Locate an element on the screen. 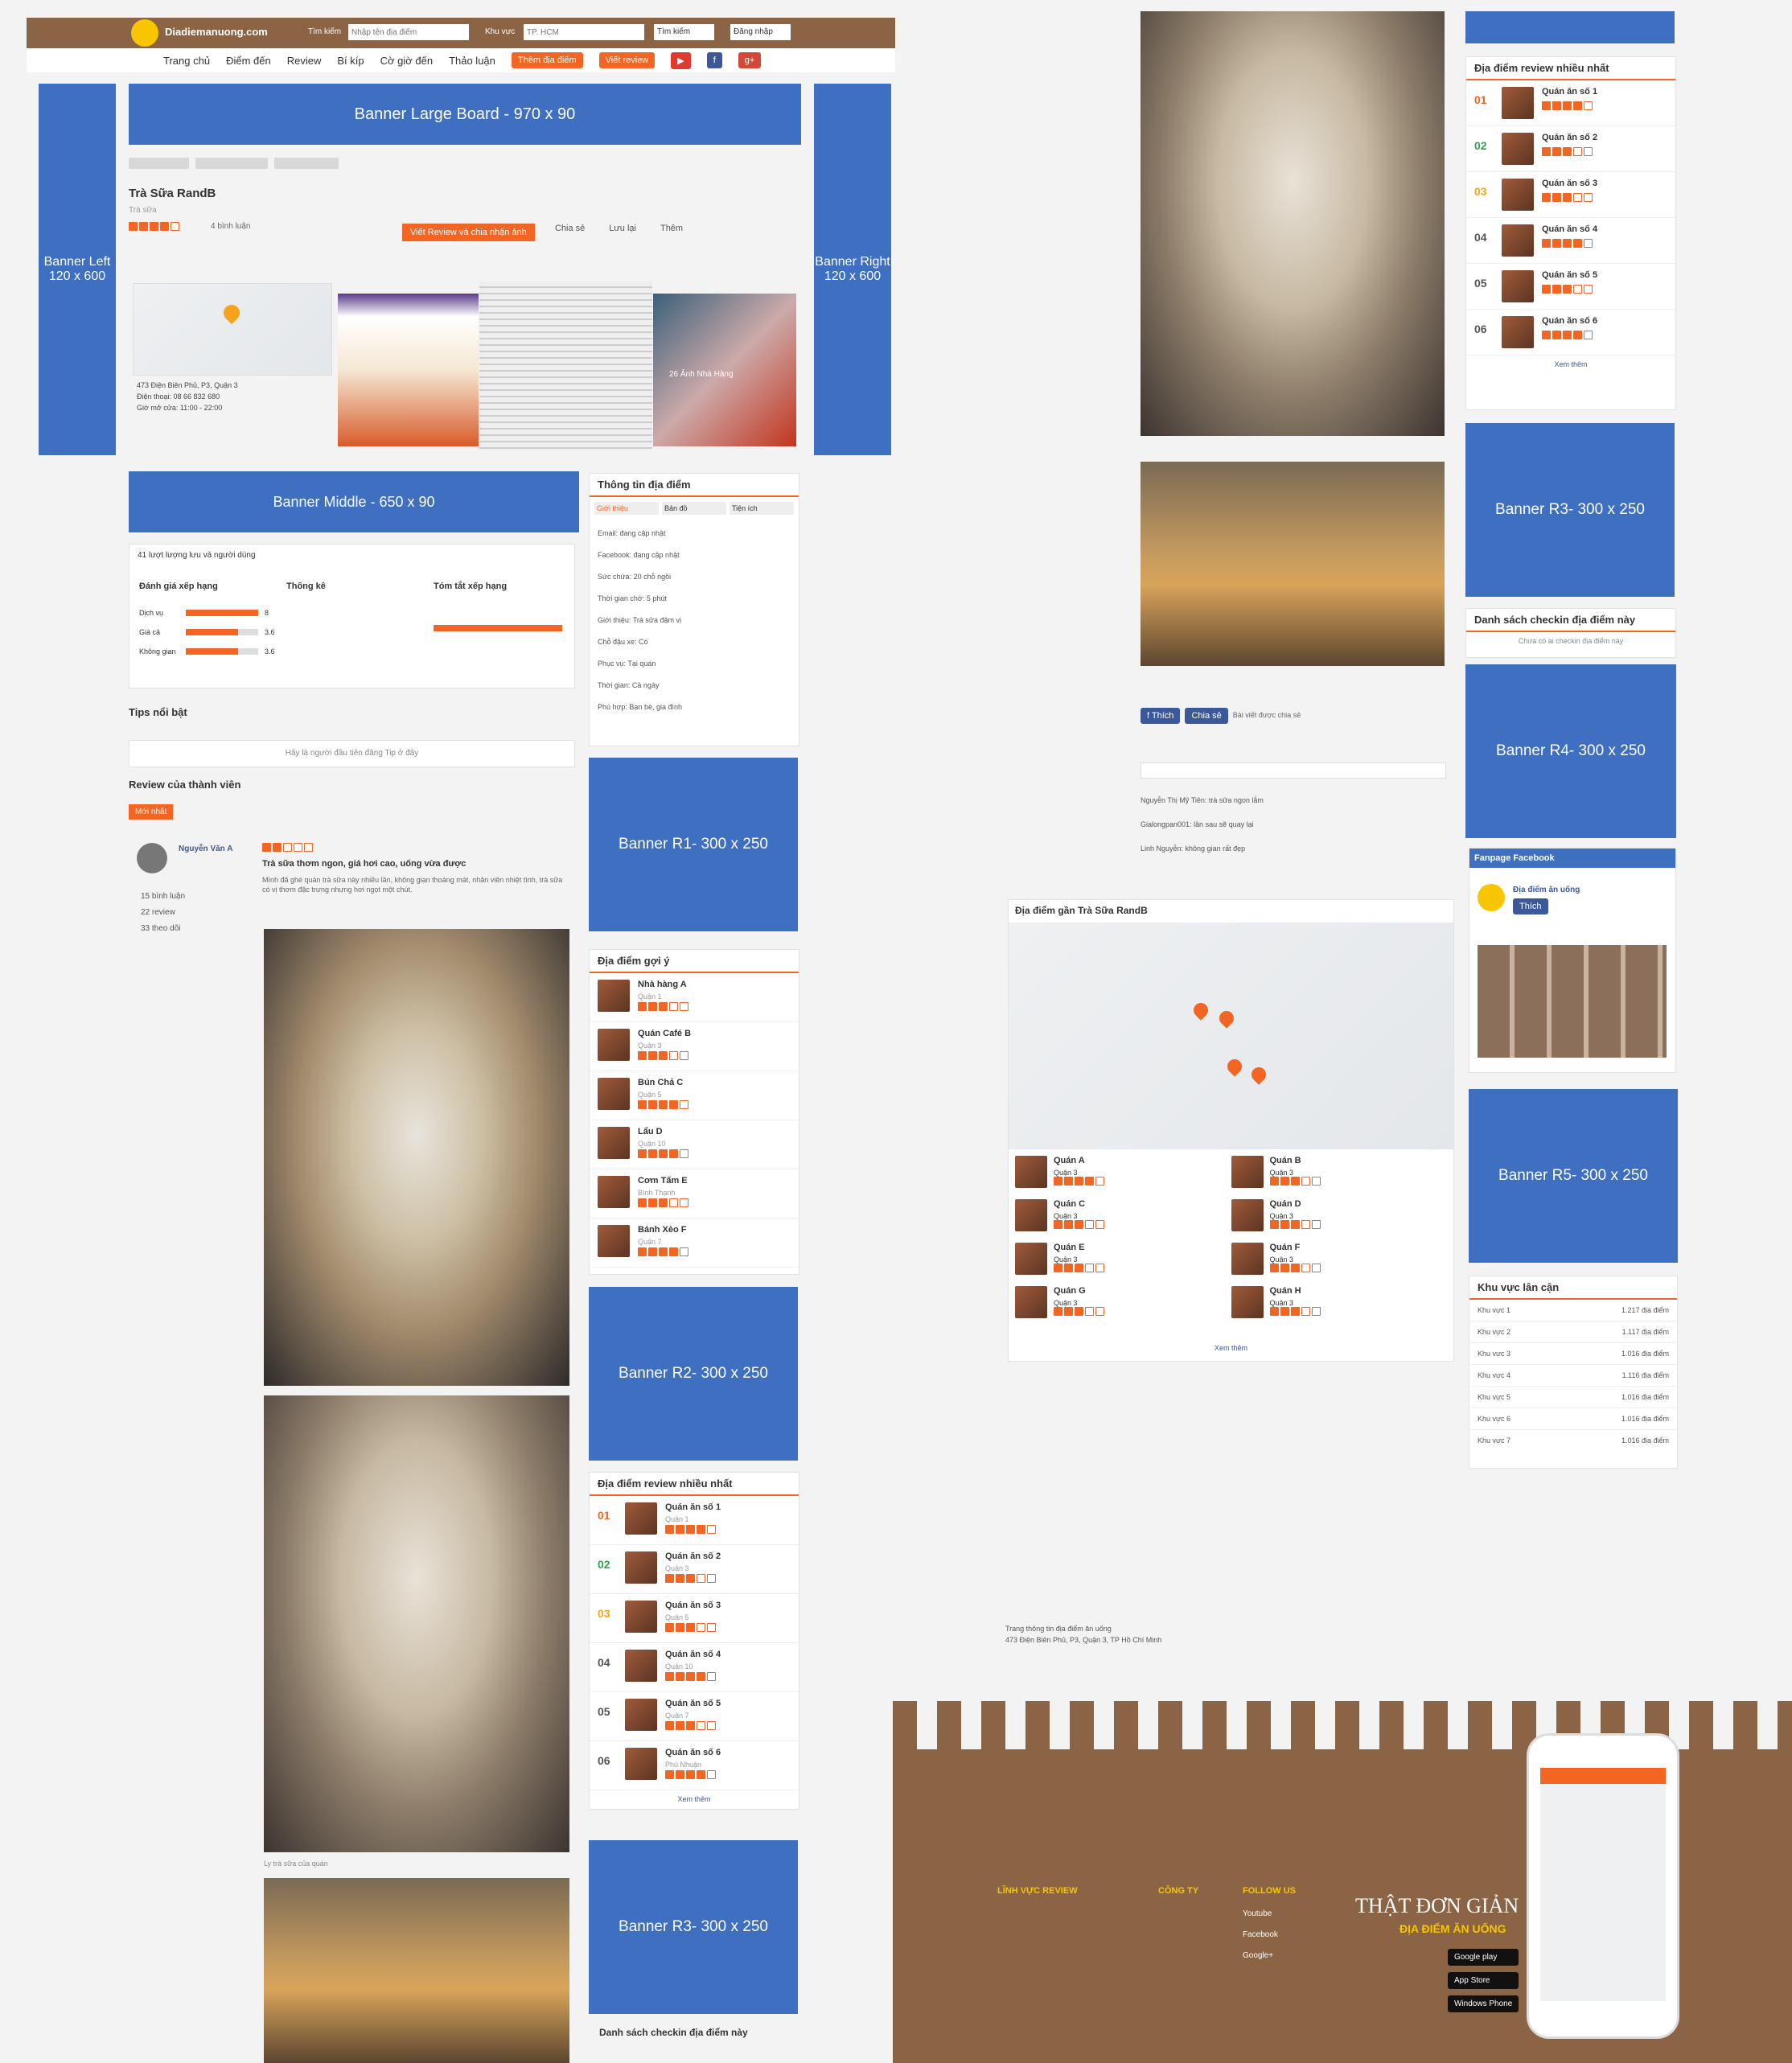 The width and height of the screenshot is (1792, 2063). banner-r2: Banner R2- 300 x 250 is located at coordinates (693, 1374).